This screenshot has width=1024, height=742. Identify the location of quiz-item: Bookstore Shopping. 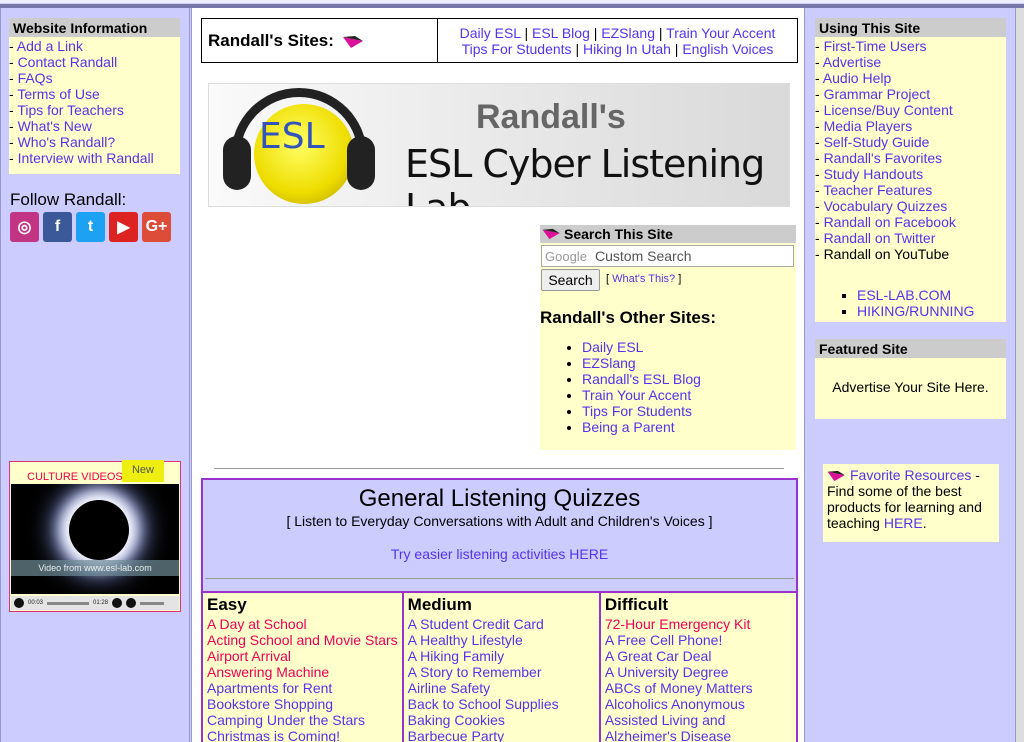
(302, 704).